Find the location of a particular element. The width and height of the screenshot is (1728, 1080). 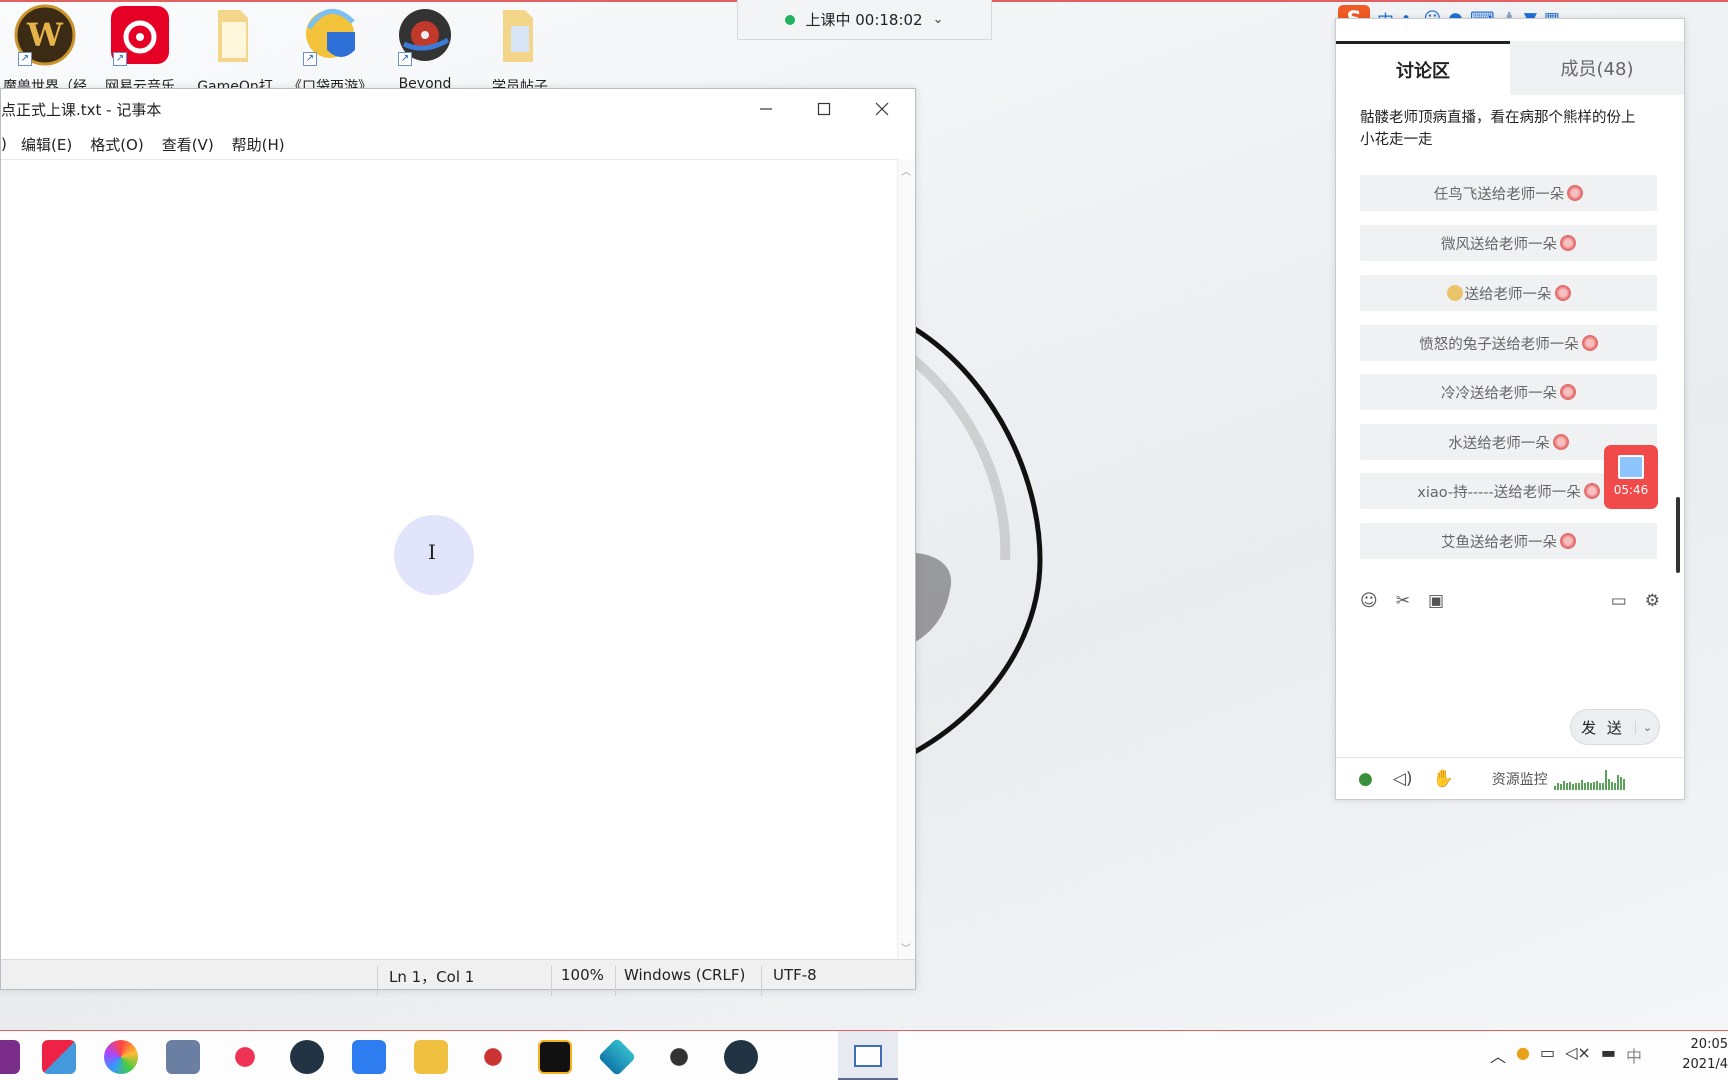

tab-members: 成员(48) is located at coordinates (1597, 68).